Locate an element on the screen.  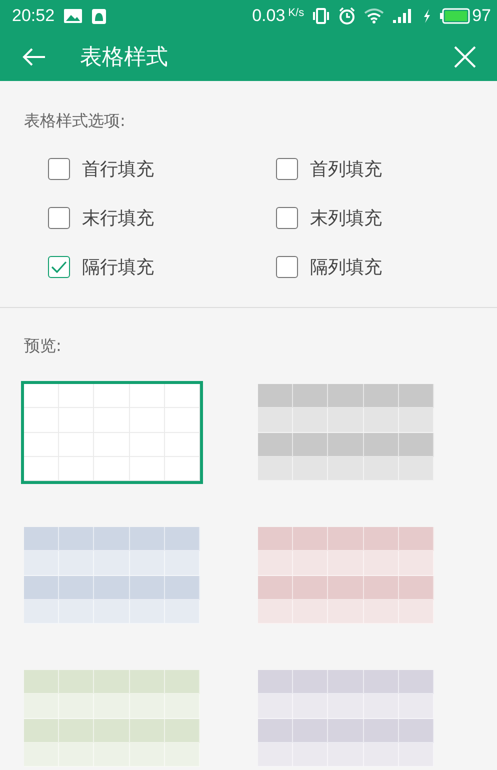
table-style-option is located at coordinates (112, 432).